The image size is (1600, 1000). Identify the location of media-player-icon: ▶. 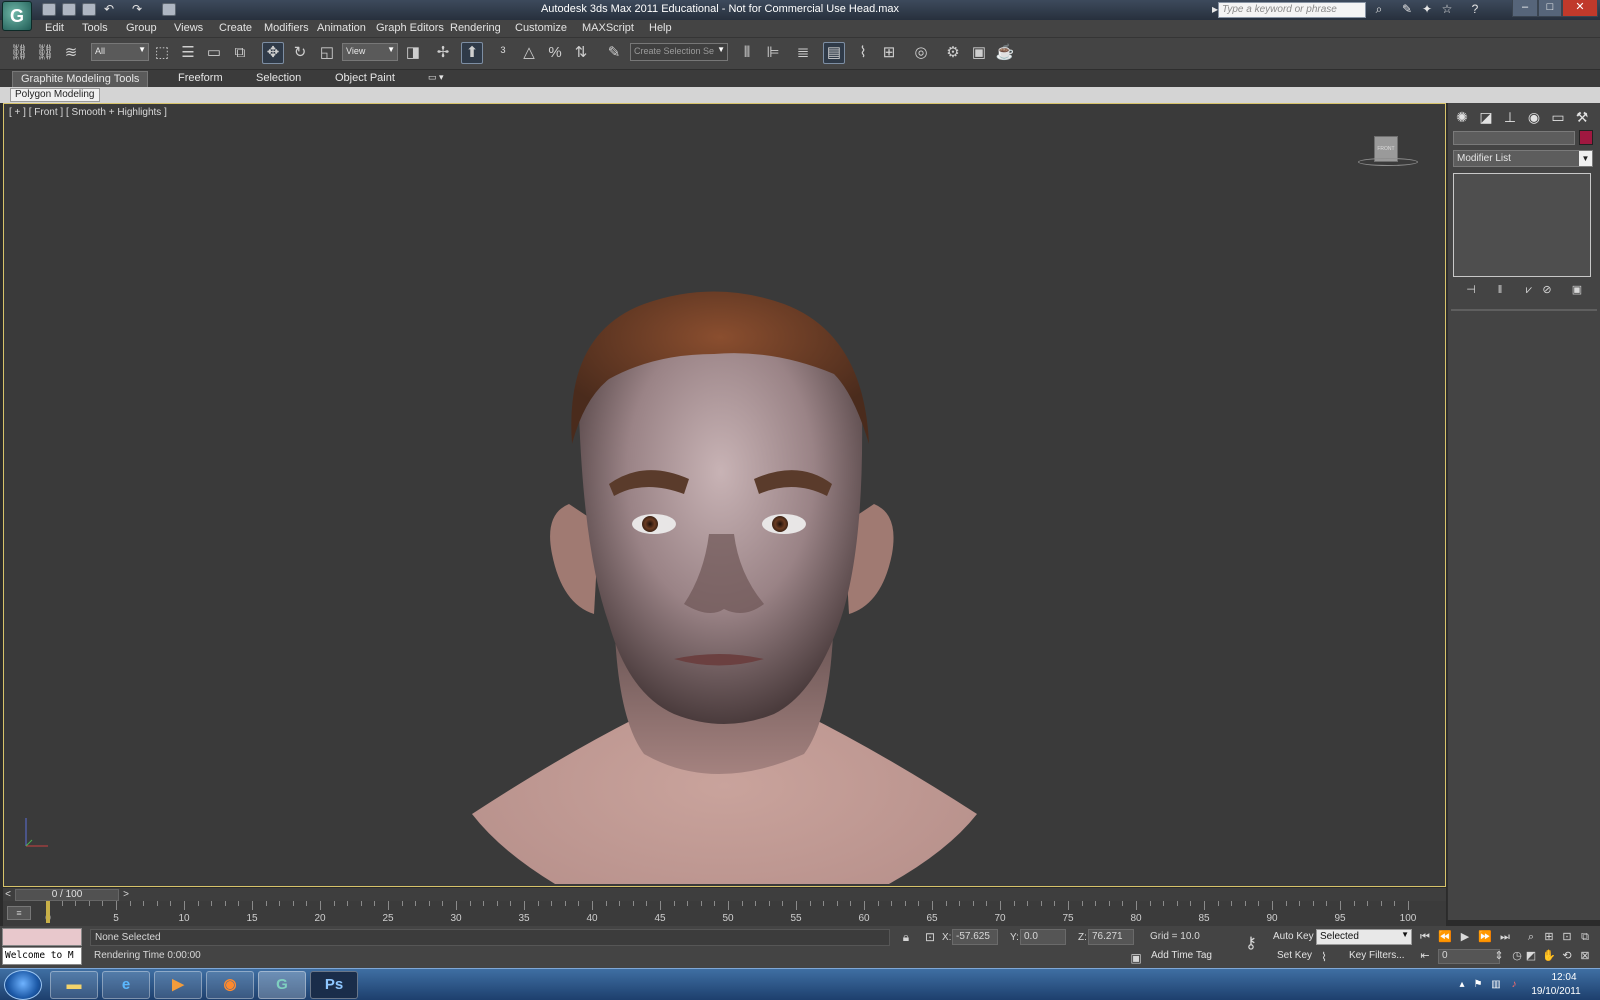
(178, 985).